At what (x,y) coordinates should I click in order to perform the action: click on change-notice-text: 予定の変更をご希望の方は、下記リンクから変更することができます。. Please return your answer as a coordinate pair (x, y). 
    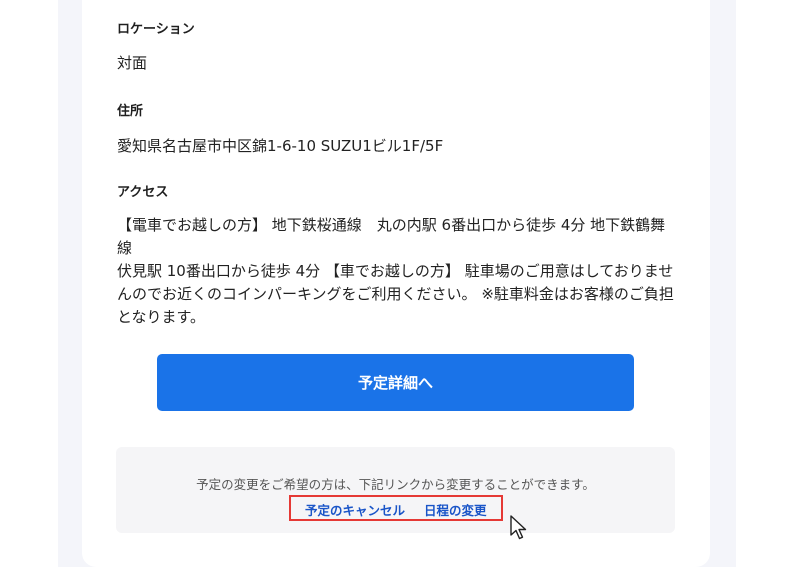
    Looking at the image, I should click on (395, 484).